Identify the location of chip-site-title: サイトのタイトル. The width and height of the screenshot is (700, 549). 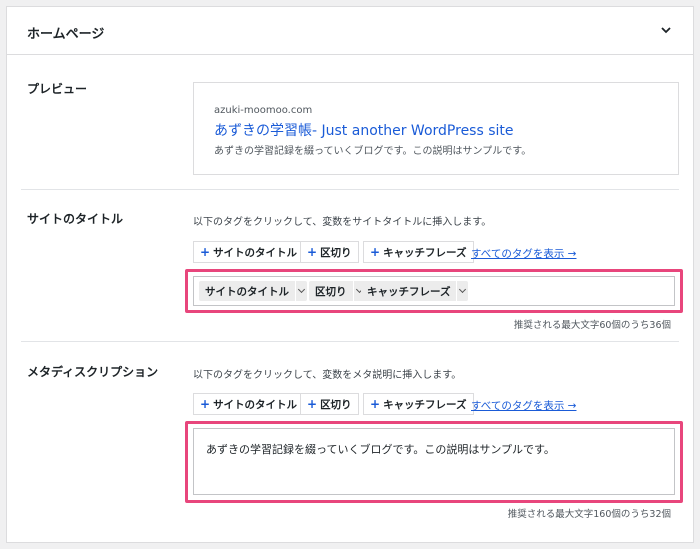
(253, 291).